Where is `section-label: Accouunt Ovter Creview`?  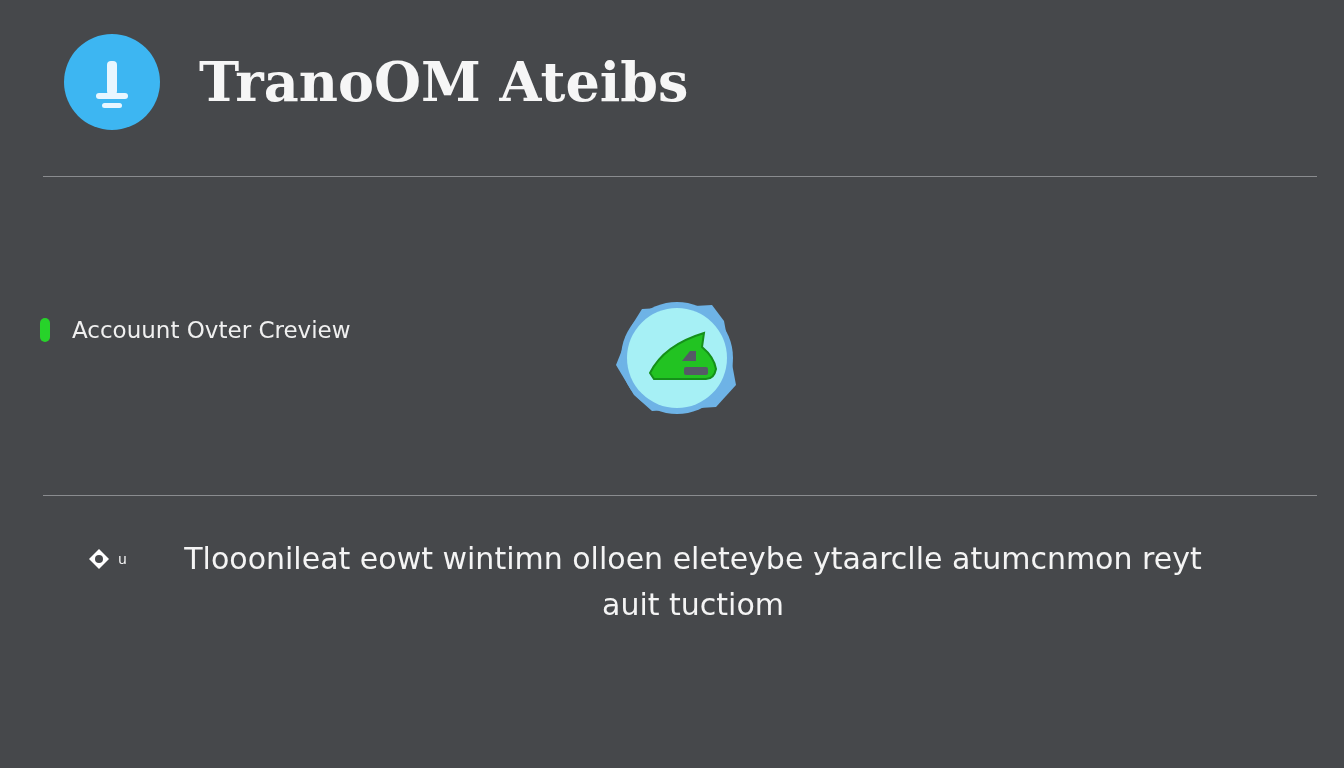 section-label: Accouunt Ovter Creview is located at coordinates (211, 330).